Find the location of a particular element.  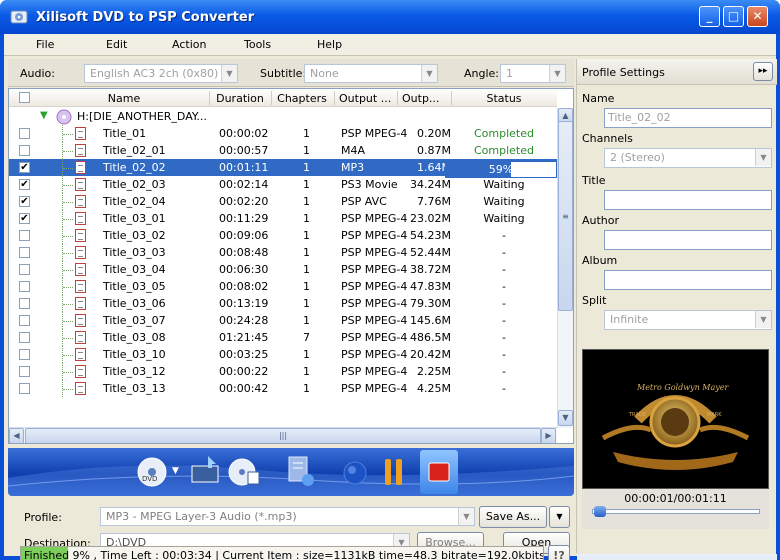

channels-select: 2 (Stereo) ▼ is located at coordinates (688, 158).